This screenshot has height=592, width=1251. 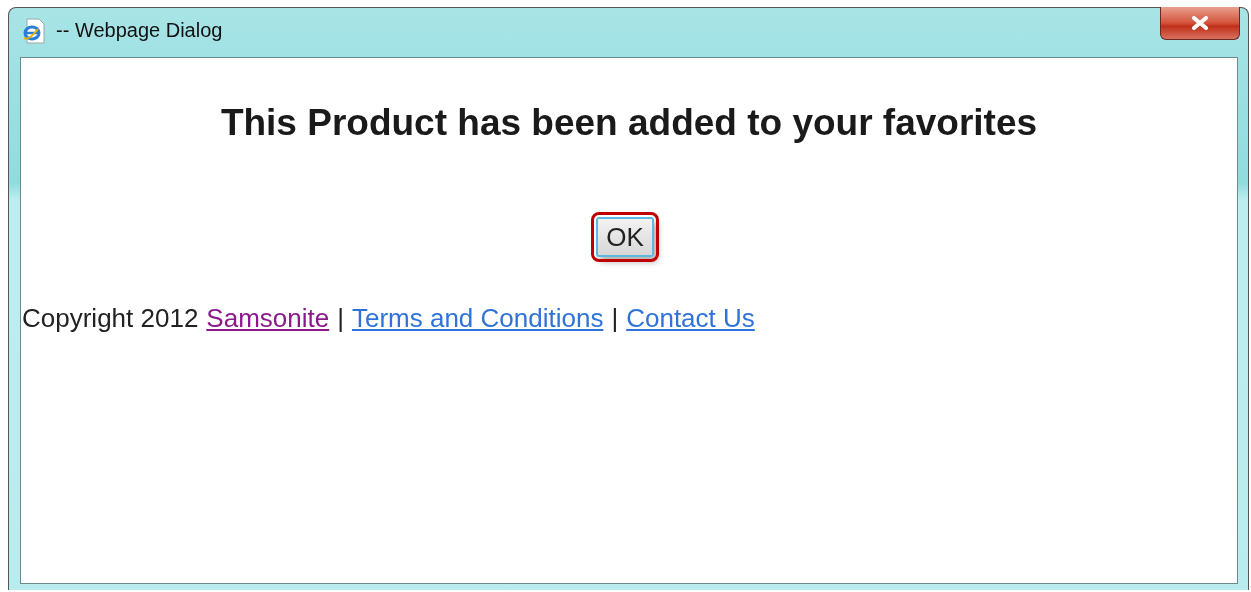 I want to click on browser-page-icon, so click(x=34, y=30).